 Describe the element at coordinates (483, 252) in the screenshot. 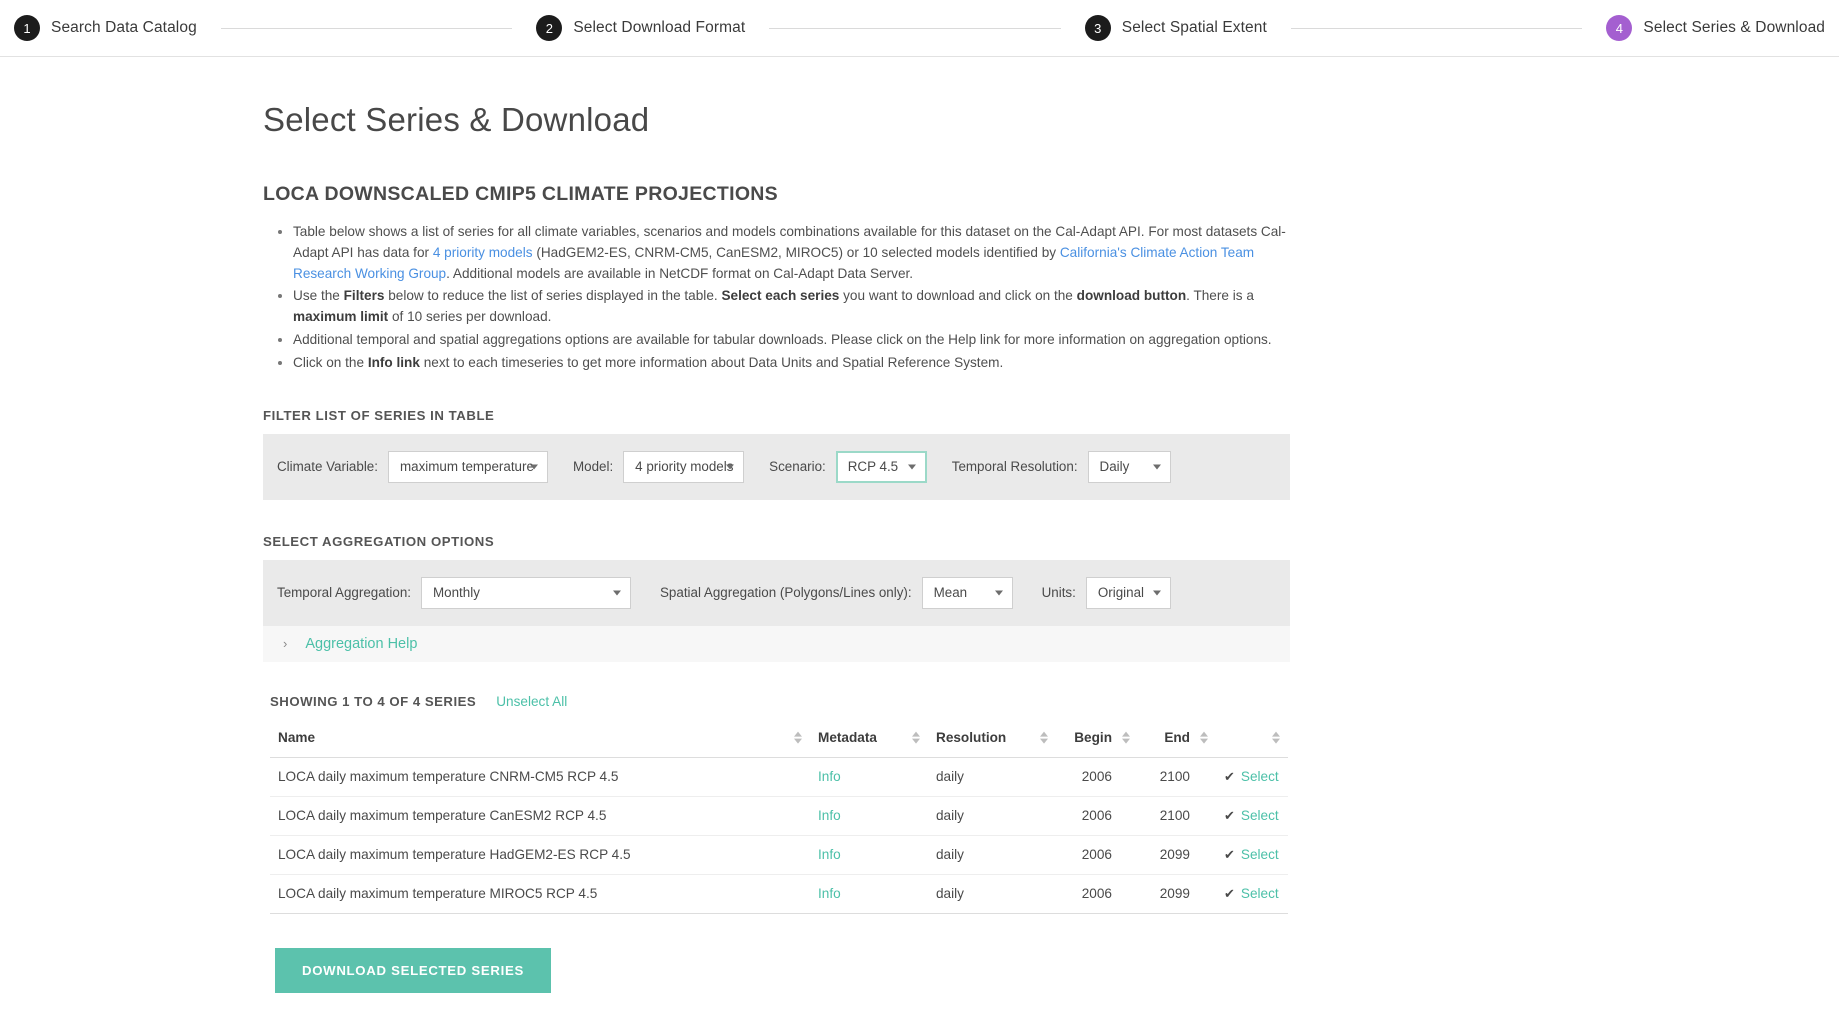

I see `priority-models-link: 4 priority models` at that location.